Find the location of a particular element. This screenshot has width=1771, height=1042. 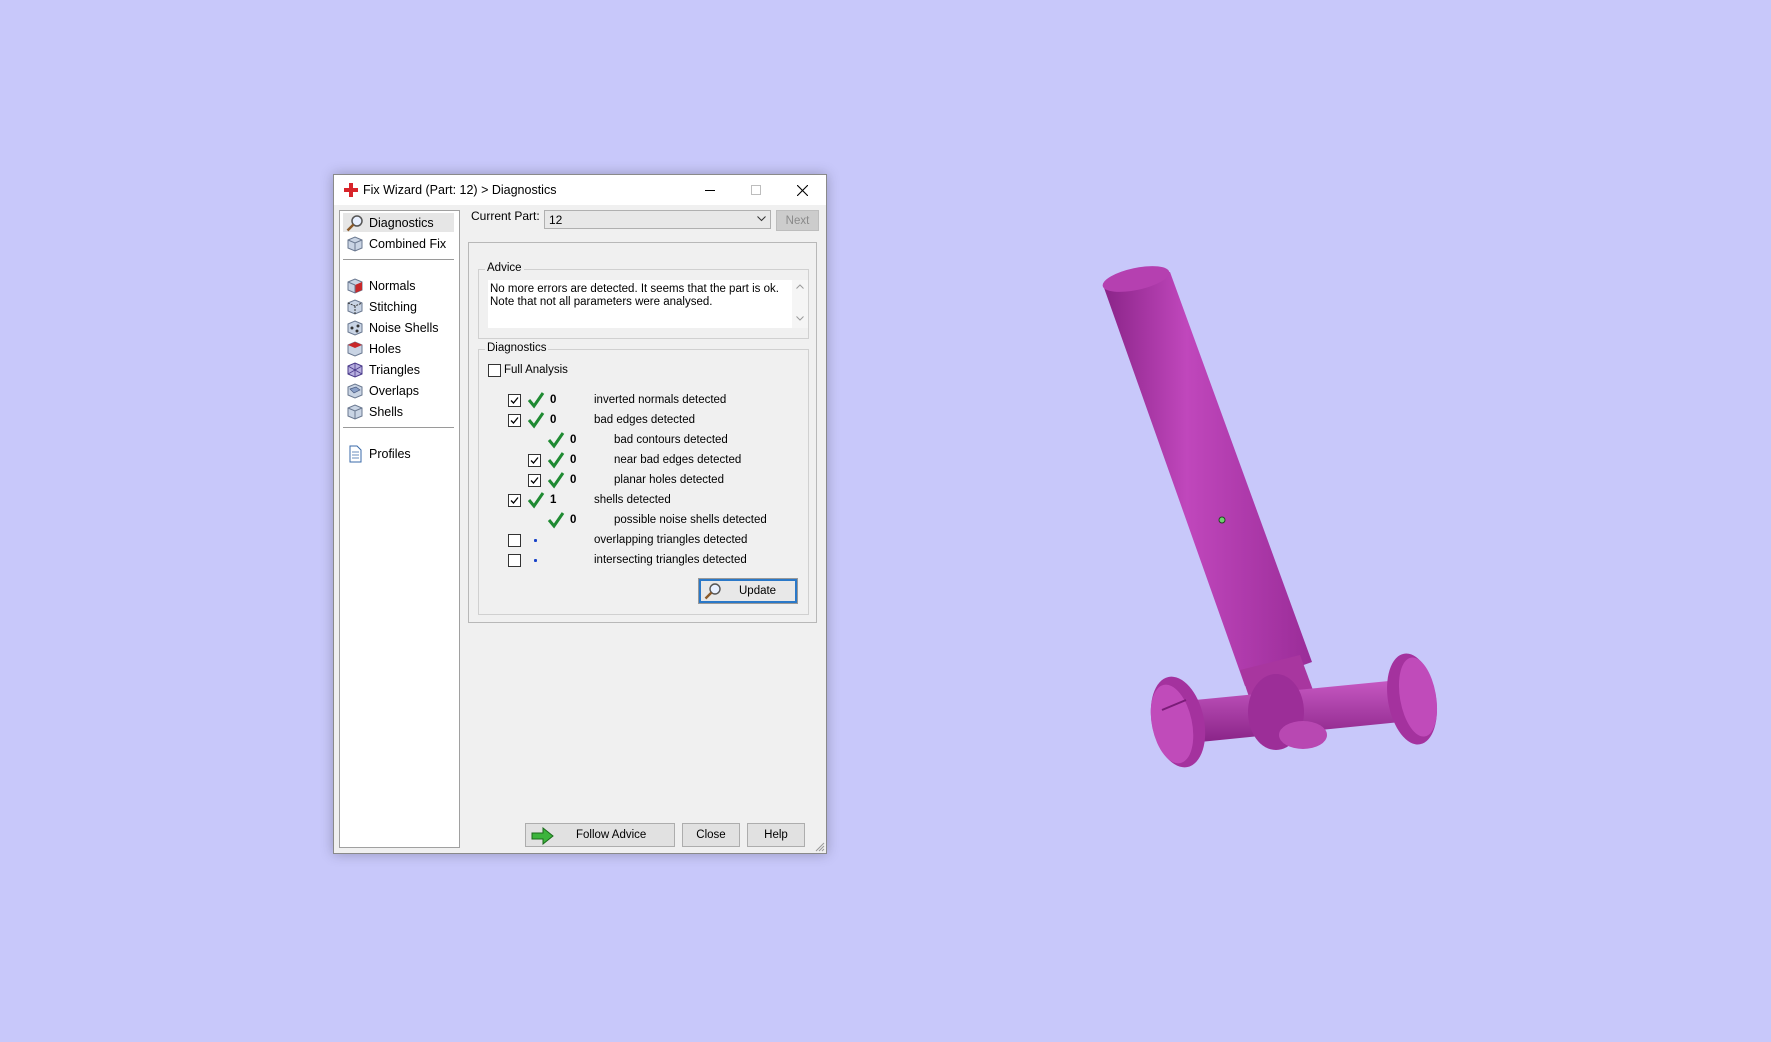

current-part-label: Current Part: is located at coordinates (505, 216).